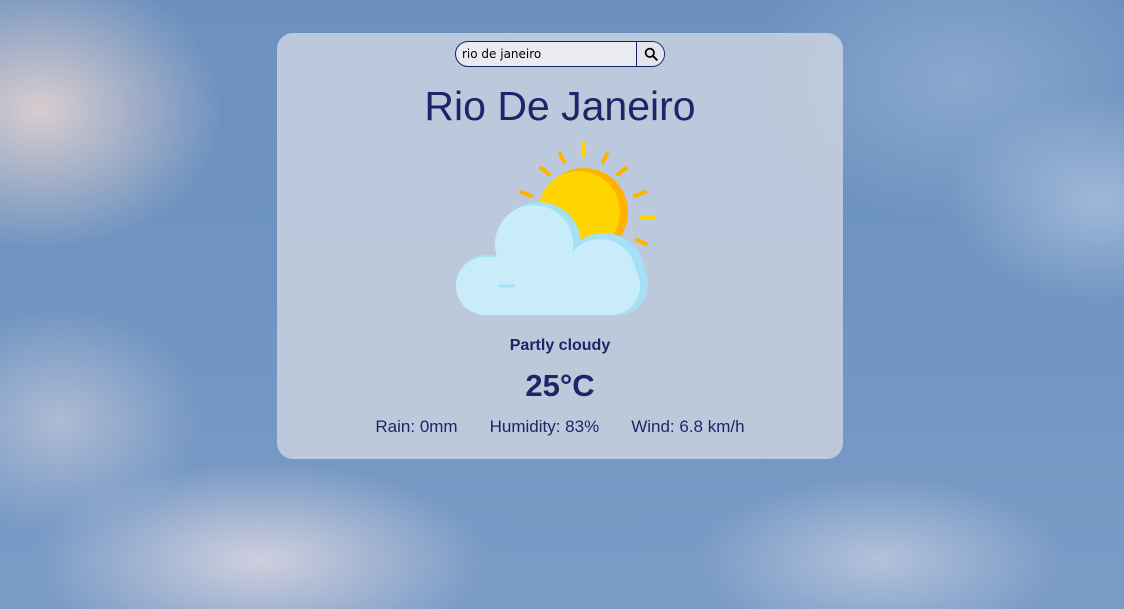 The image size is (1124, 609). Describe the element at coordinates (688, 426) in the screenshot. I see `wind-stat: Wind: 6.8 km/h` at that location.